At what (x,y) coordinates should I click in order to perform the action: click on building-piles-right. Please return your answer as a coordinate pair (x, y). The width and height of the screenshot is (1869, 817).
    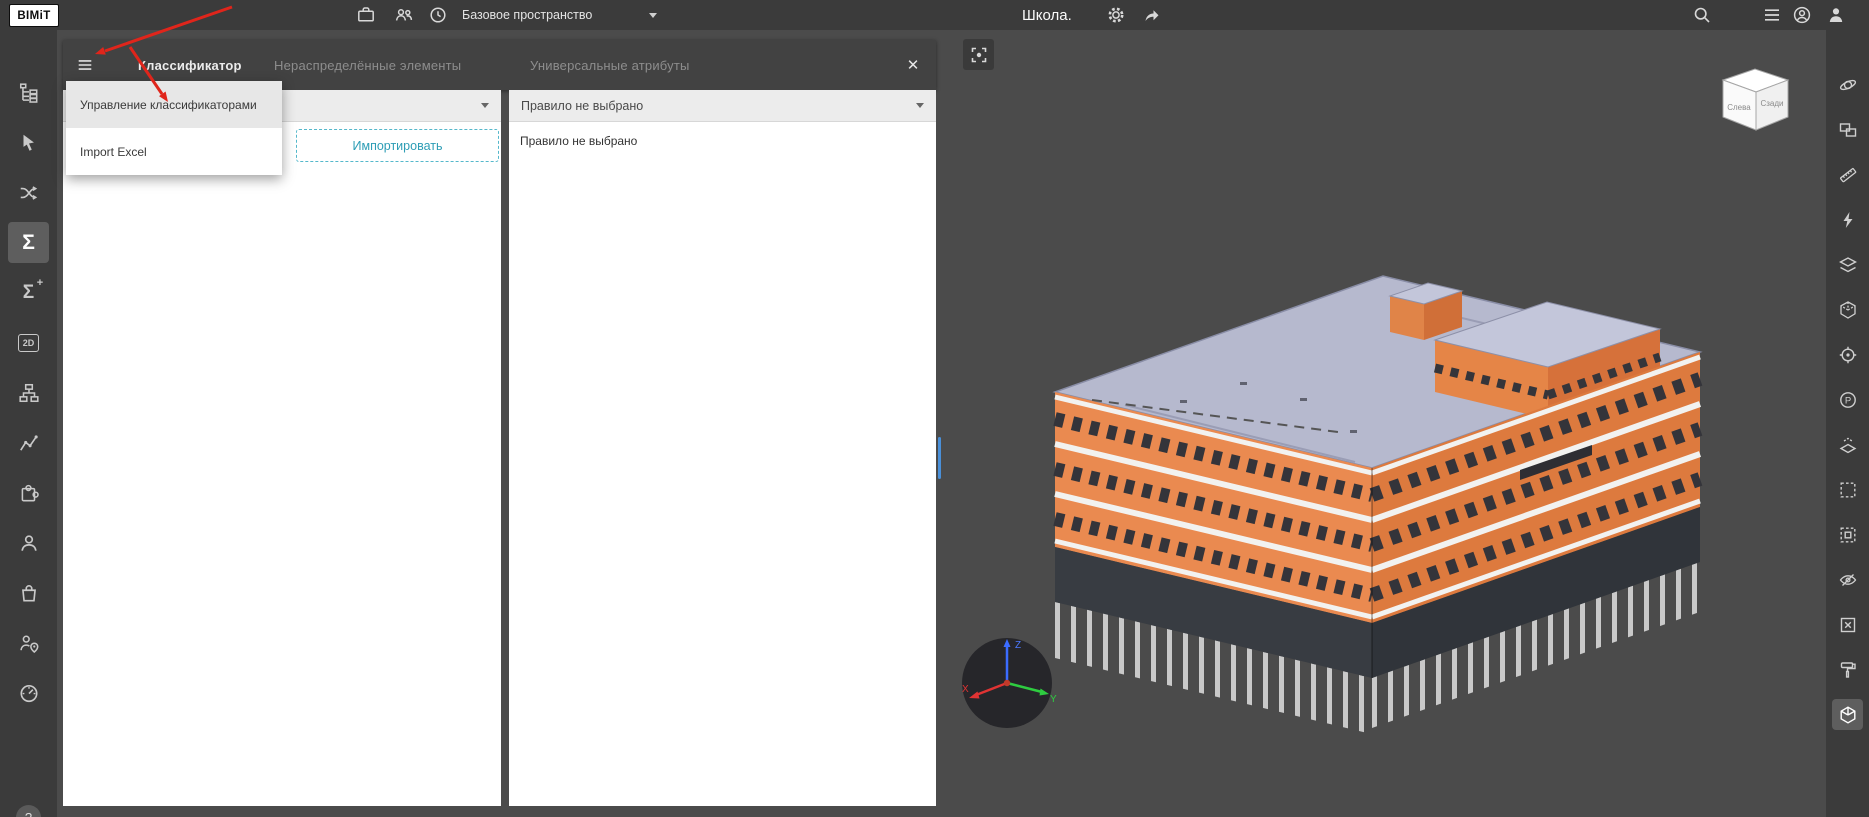
    Looking at the image, I should click on (1536, 644).